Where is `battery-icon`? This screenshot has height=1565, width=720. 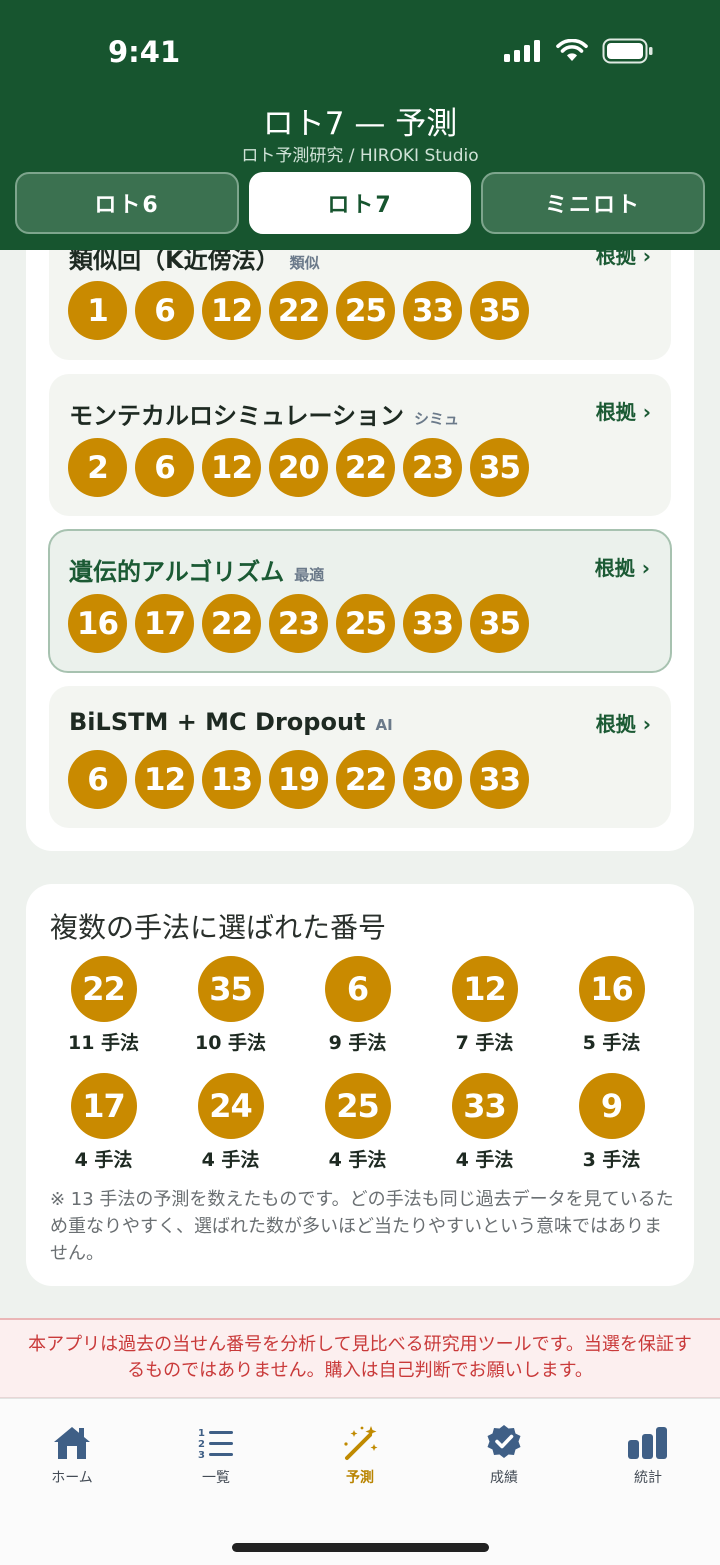
battery-icon is located at coordinates (627, 51).